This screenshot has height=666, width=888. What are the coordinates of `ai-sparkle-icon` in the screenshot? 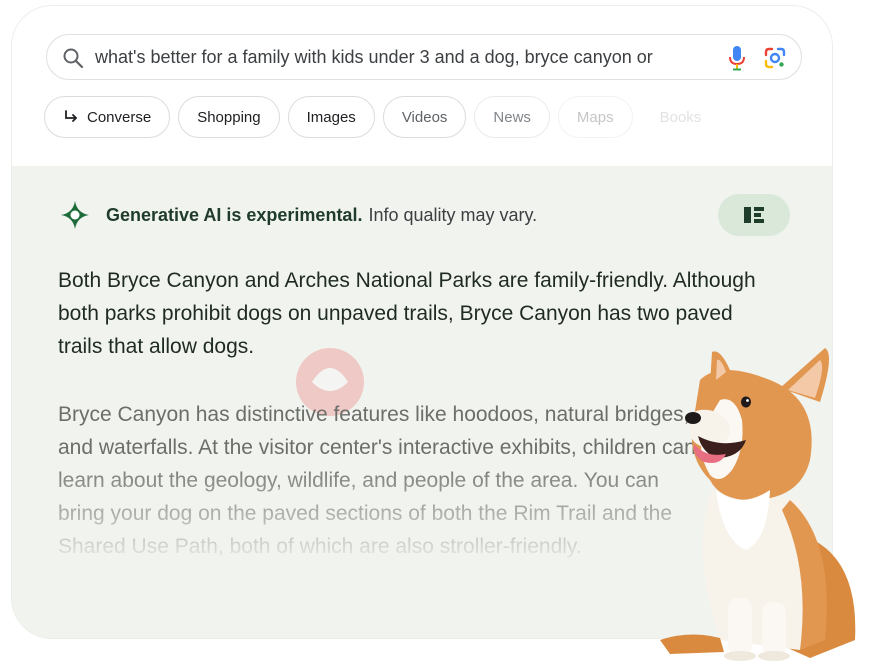 It's located at (75, 215).